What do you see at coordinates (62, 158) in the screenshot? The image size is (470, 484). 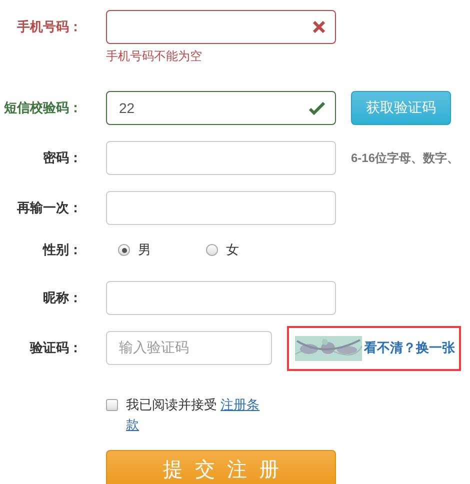 I see `field-label: 密码：` at bounding box center [62, 158].